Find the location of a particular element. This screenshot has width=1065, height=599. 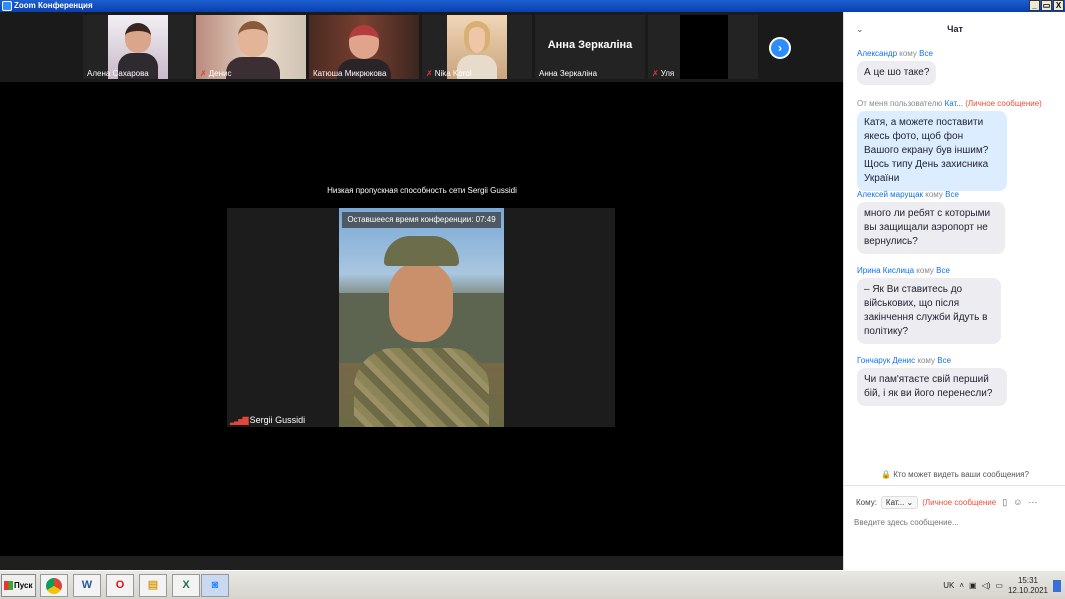

chevron-down-icon: ⌄ is located at coordinates (860, 29).